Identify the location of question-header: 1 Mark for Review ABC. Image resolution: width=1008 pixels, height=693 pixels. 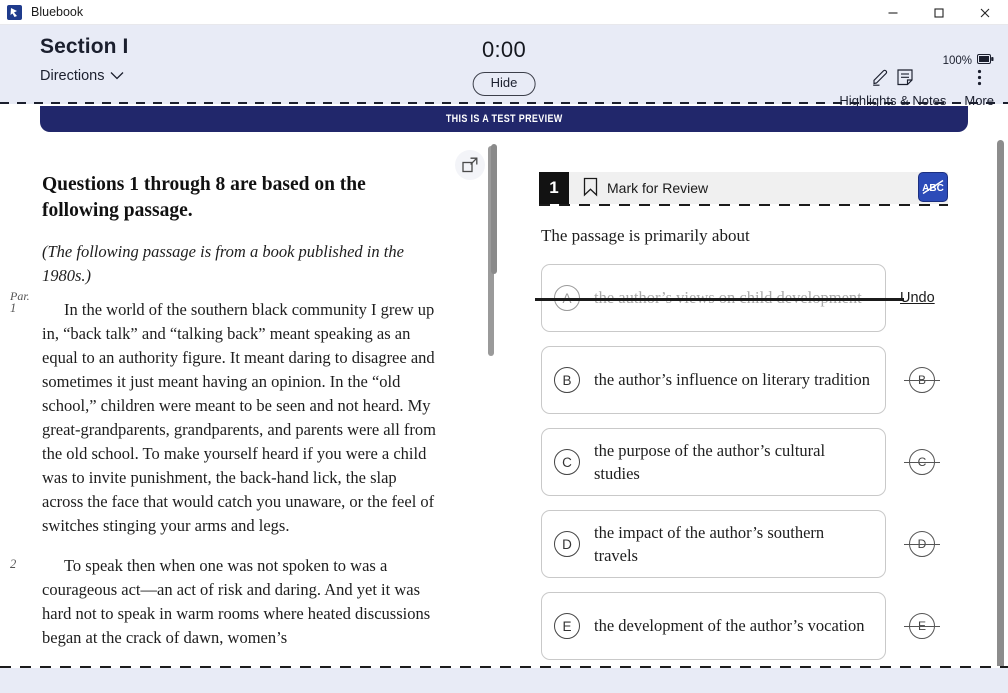
(743, 188).